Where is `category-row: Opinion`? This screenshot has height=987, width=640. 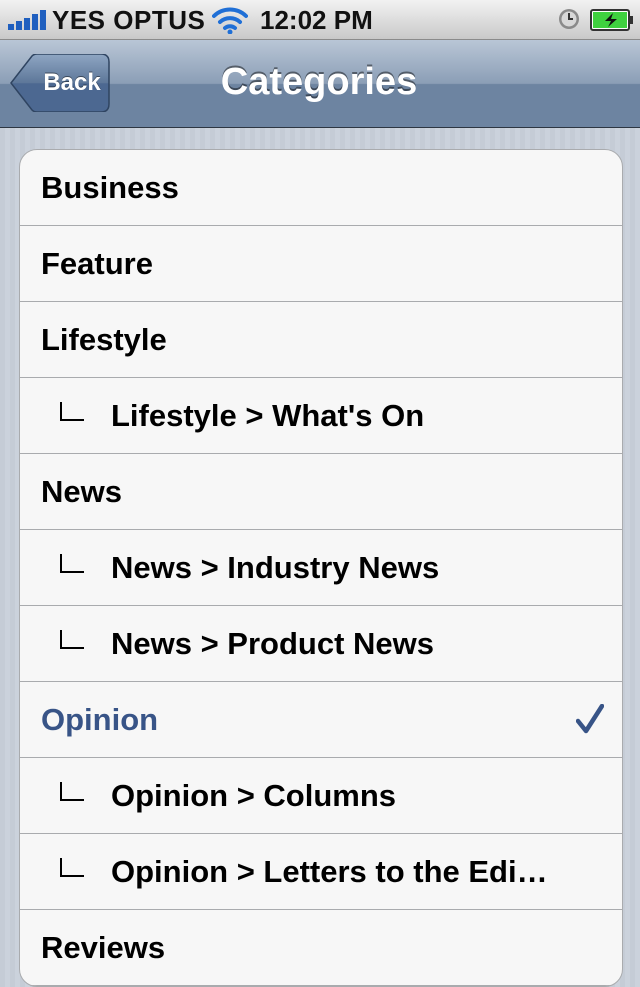 category-row: Opinion is located at coordinates (321, 720).